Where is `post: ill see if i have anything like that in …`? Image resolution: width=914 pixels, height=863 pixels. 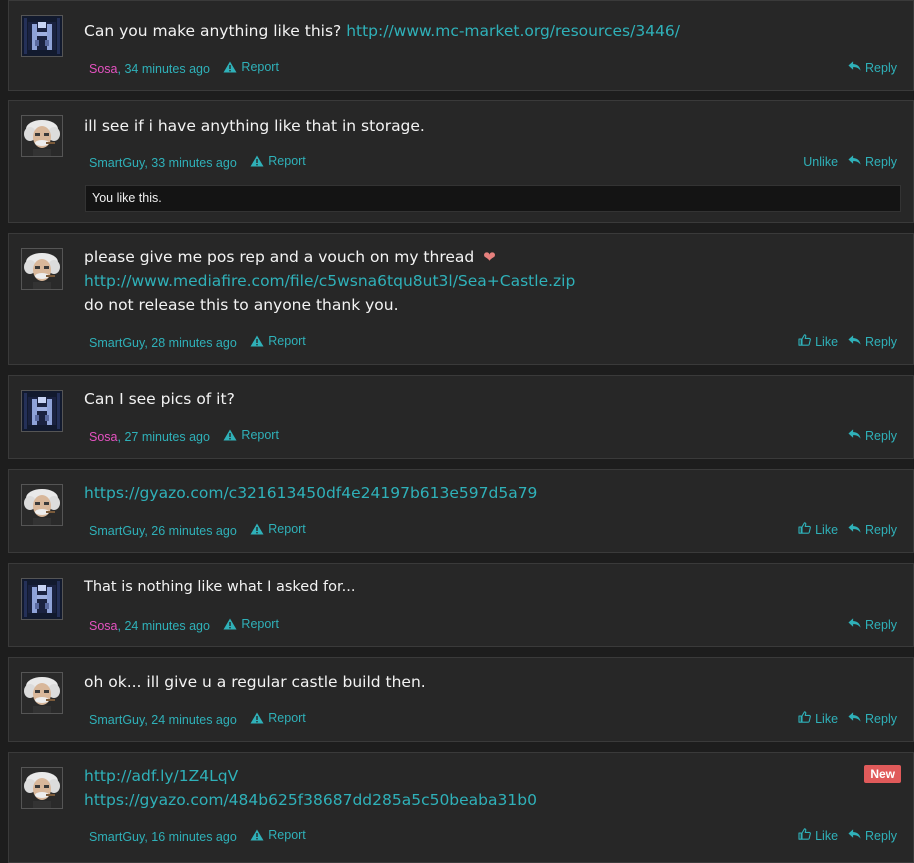
post: ill see if i have anything like that in … is located at coordinates (461, 161).